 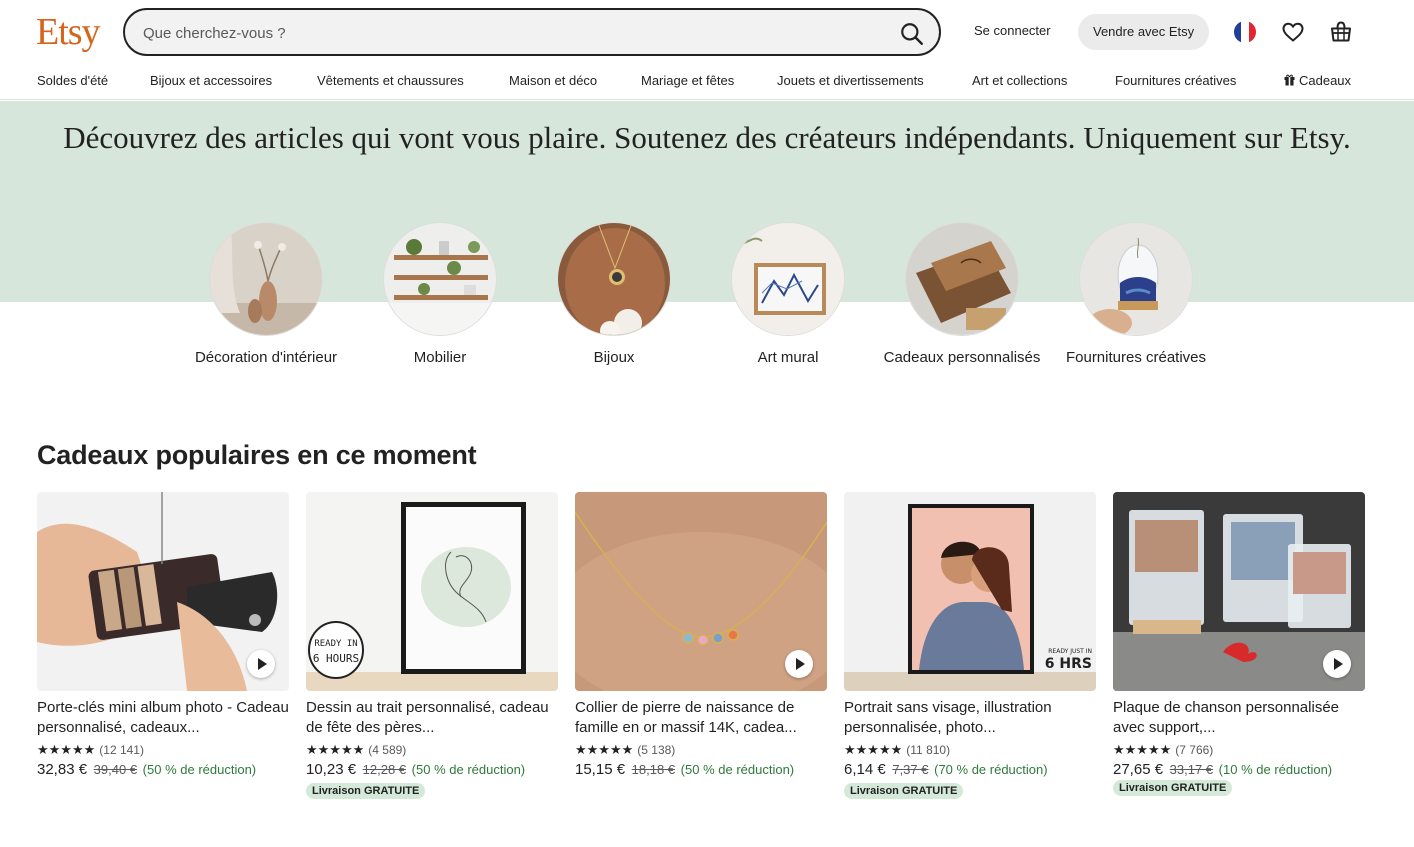 I want to click on discount-label: (70 % de réduction), so click(x=991, y=769).